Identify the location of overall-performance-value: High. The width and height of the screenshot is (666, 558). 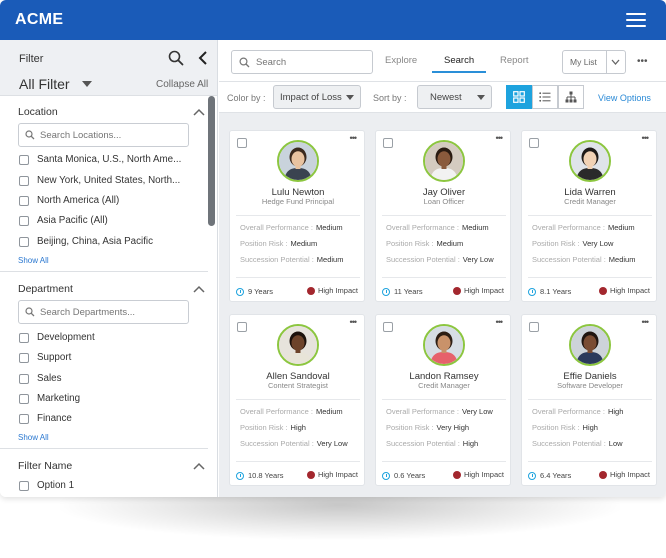
(615, 411).